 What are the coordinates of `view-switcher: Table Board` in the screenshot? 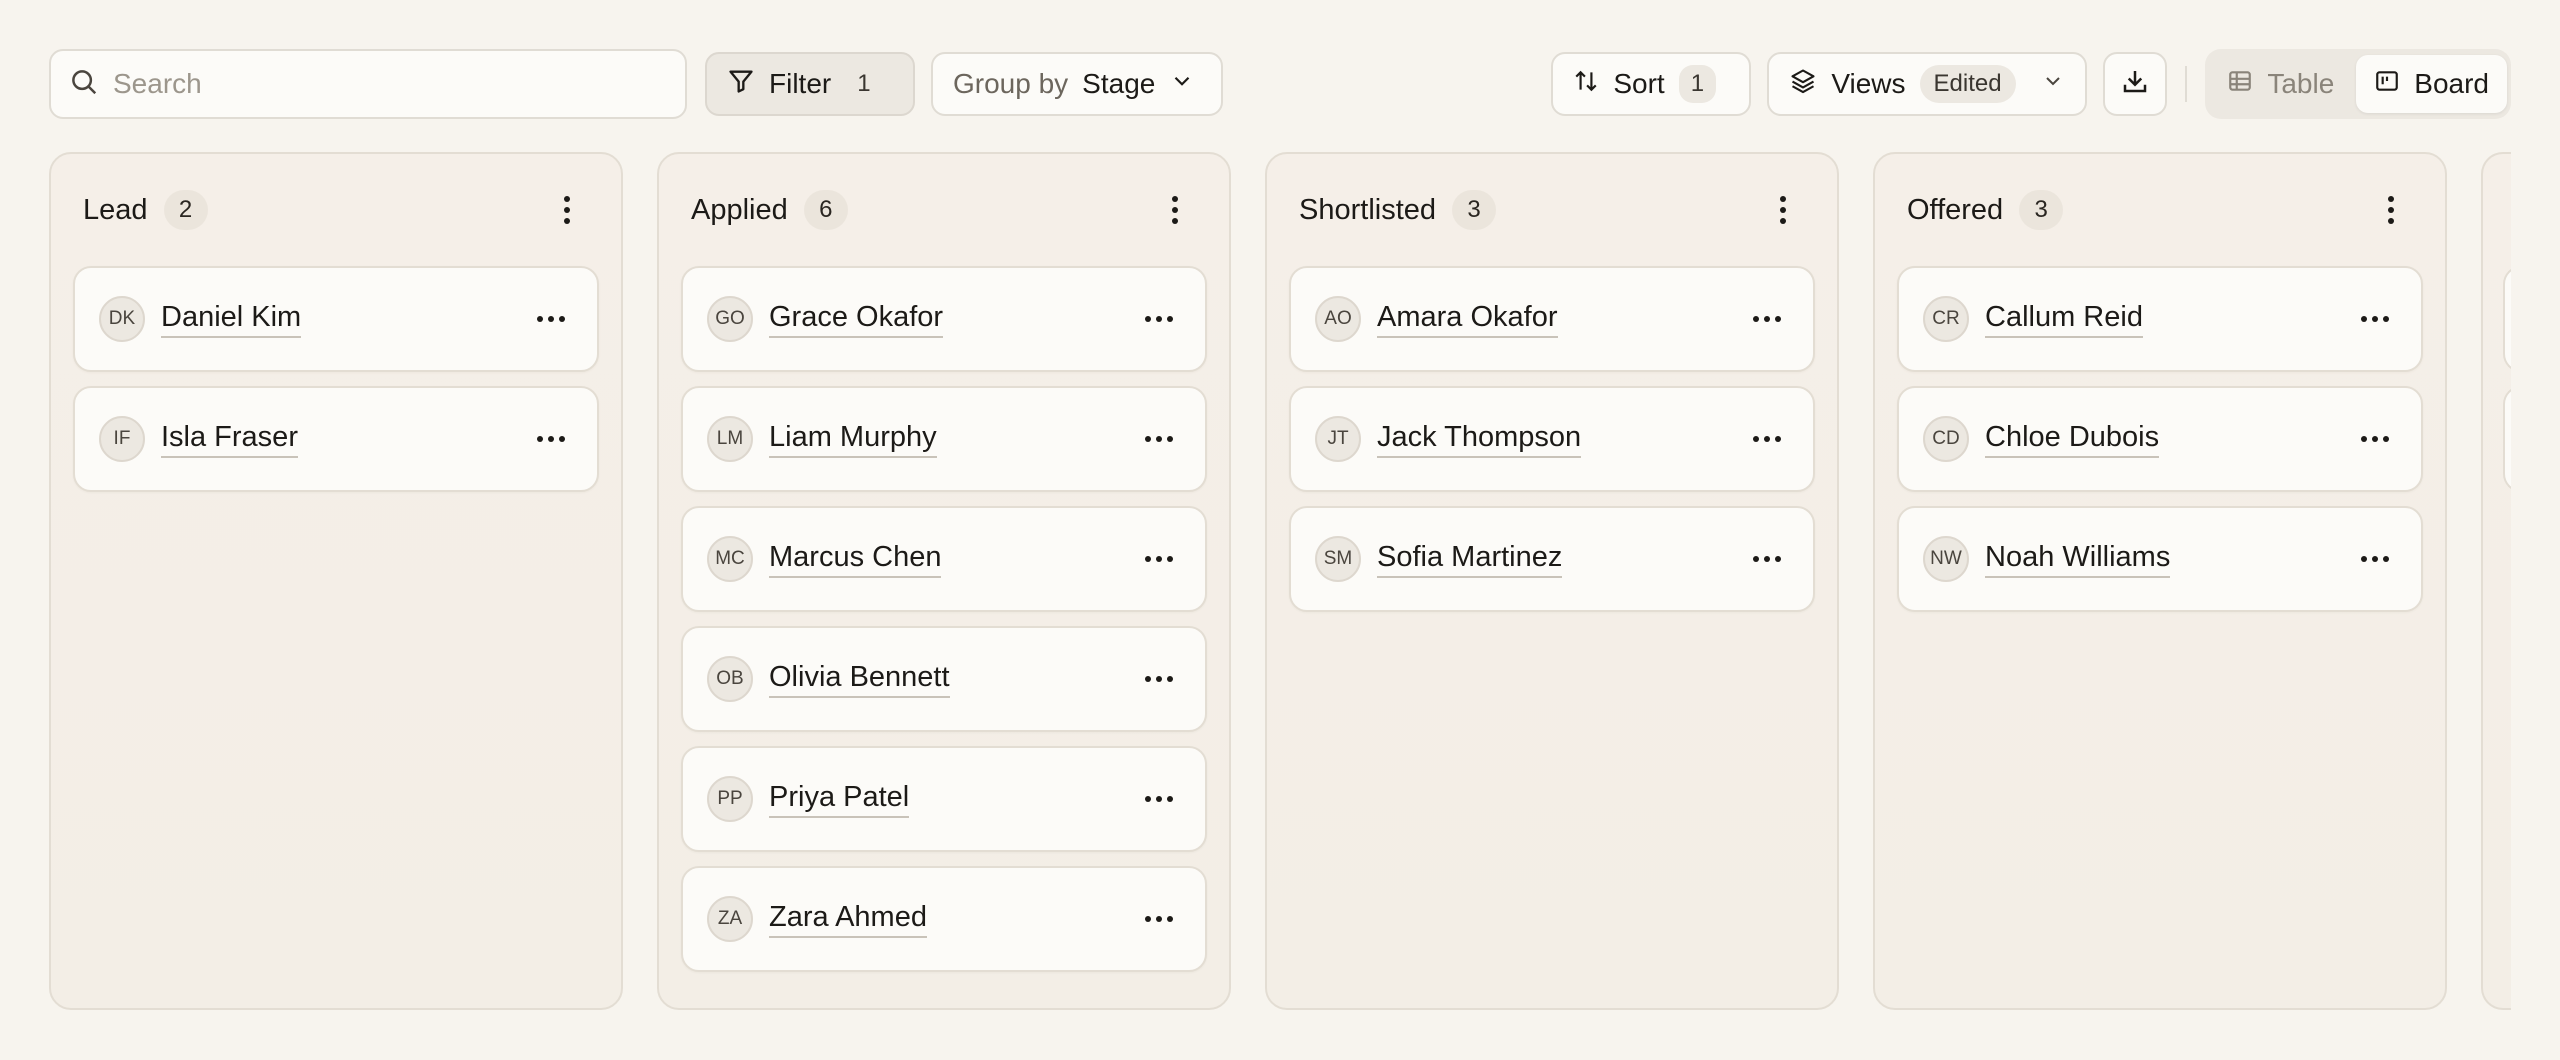 It's located at (2358, 84).